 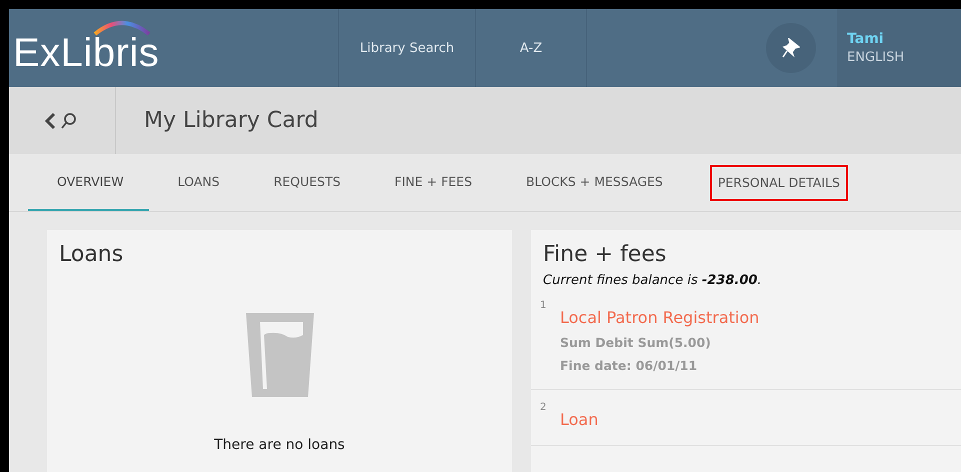 I want to click on page-title: My Library Card, so click(x=230, y=120).